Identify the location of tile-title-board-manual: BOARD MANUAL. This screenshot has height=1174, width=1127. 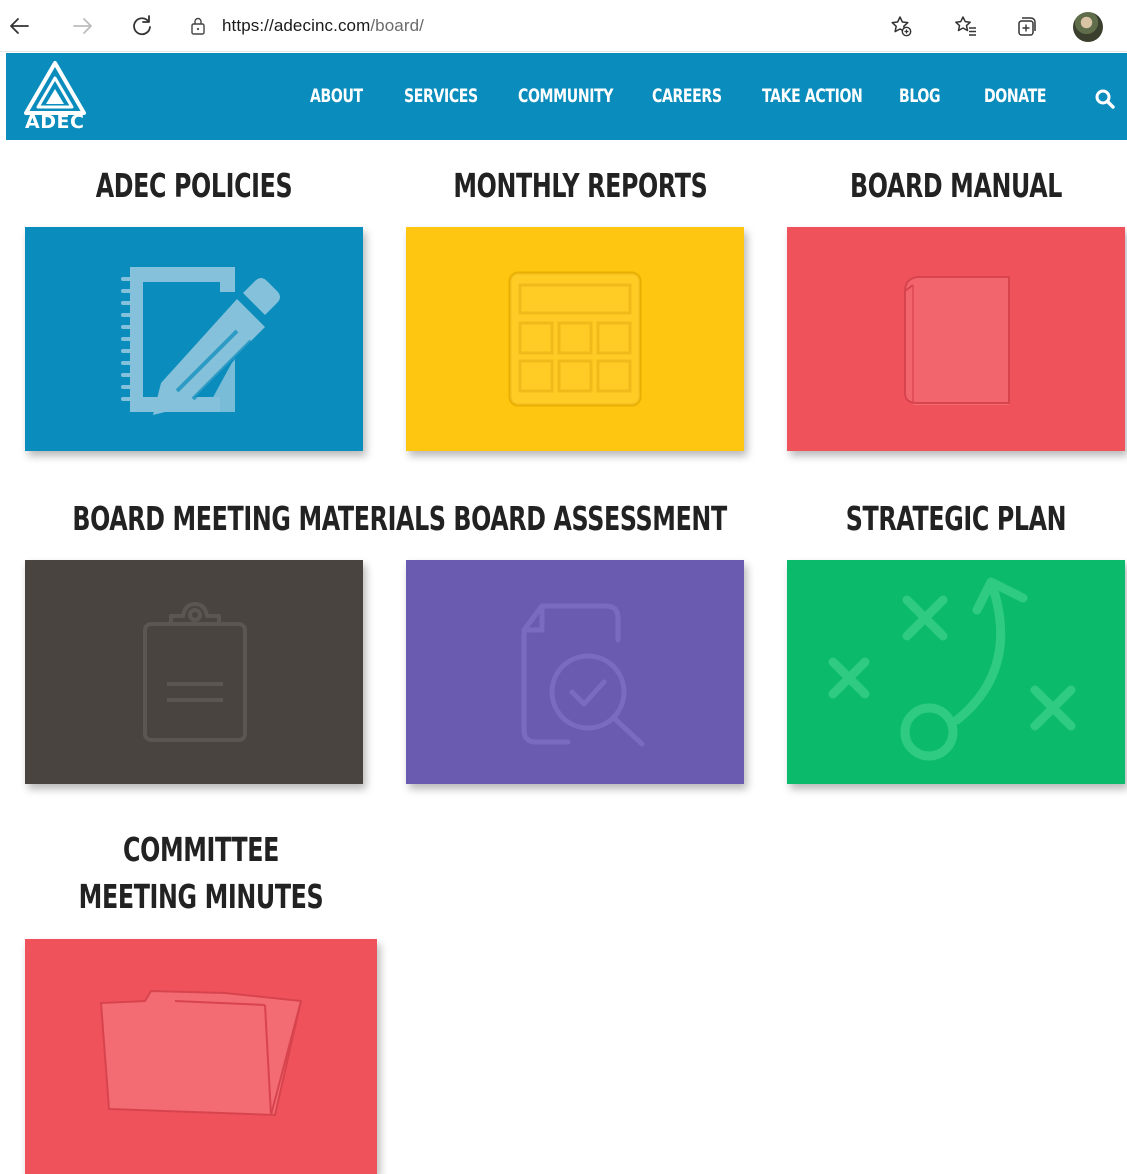
(955, 185).